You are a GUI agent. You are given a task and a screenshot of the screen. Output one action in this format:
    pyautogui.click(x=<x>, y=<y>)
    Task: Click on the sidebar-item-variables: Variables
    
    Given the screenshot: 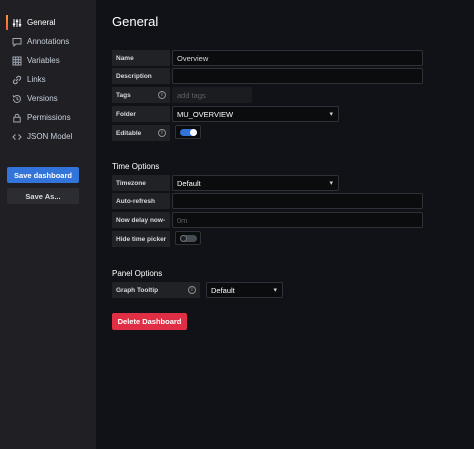 What is the action you would take?
    pyautogui.click(x=51, y=60)
    